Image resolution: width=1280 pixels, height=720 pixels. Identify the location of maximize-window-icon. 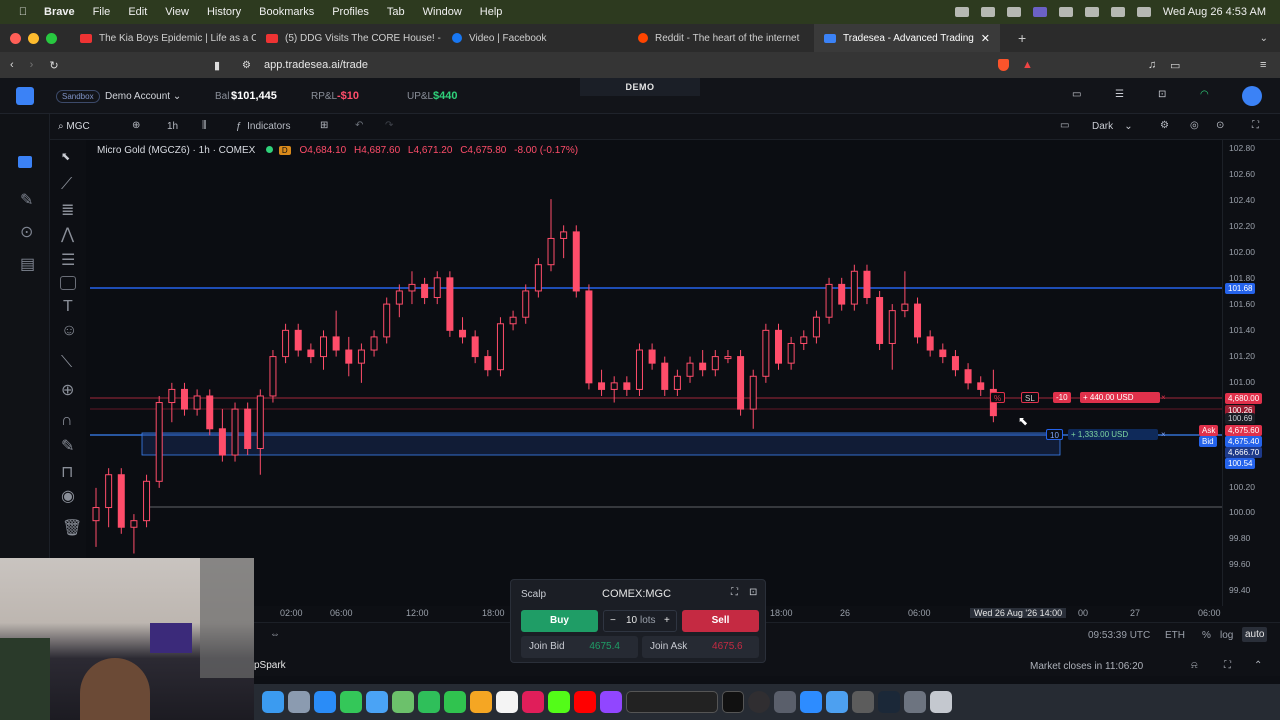
(51, 38).